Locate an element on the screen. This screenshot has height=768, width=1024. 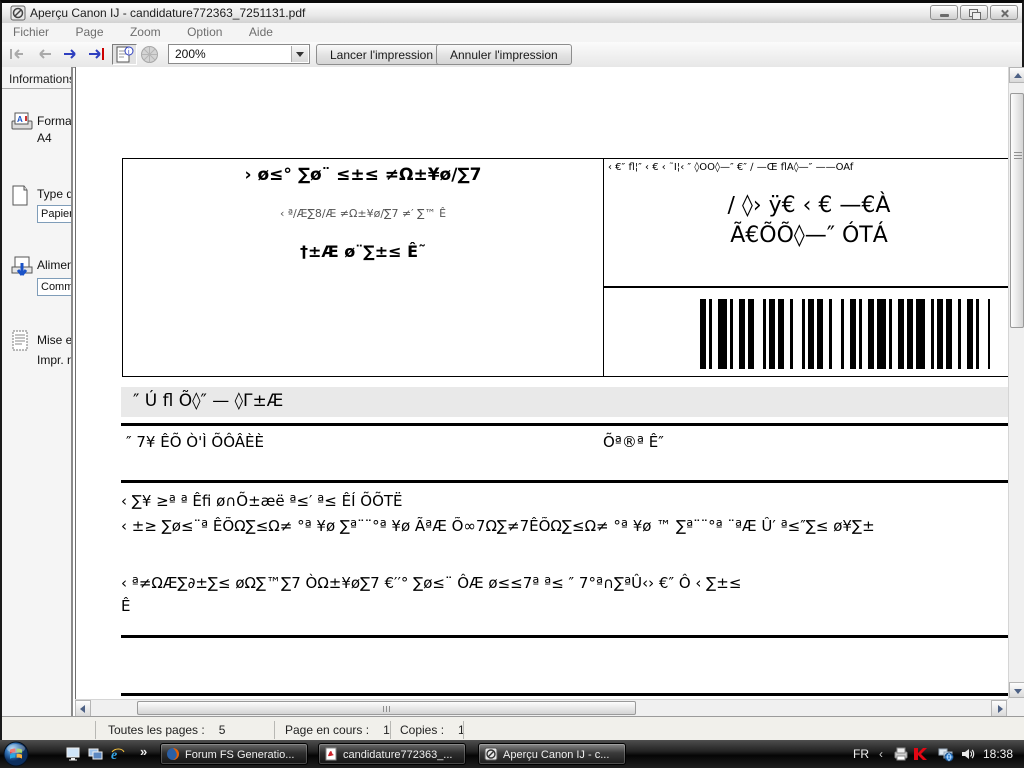
last-page-icon is located at coordinates (97, 54).